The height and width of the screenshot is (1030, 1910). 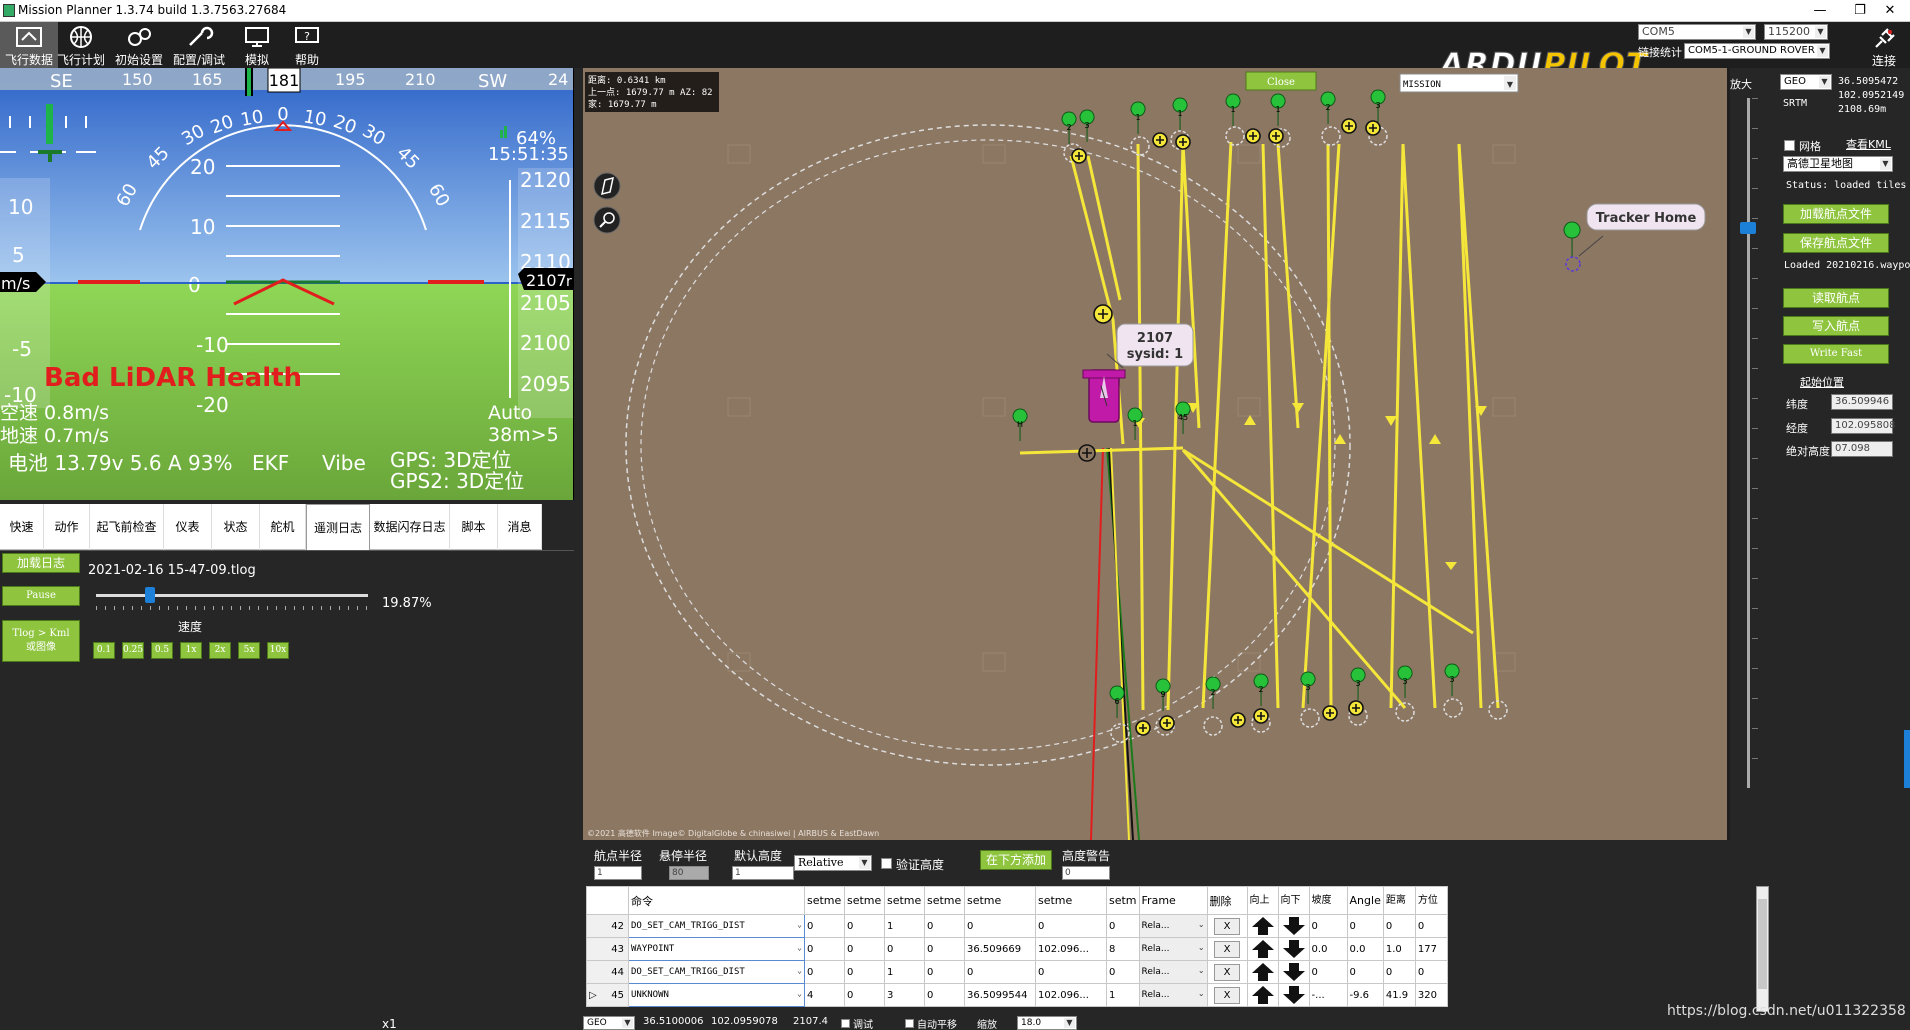 What do you see at coordinates (1123, 926) in the screenshot?
I see `alt-cell: 0` at bounding box center [1123, 926].